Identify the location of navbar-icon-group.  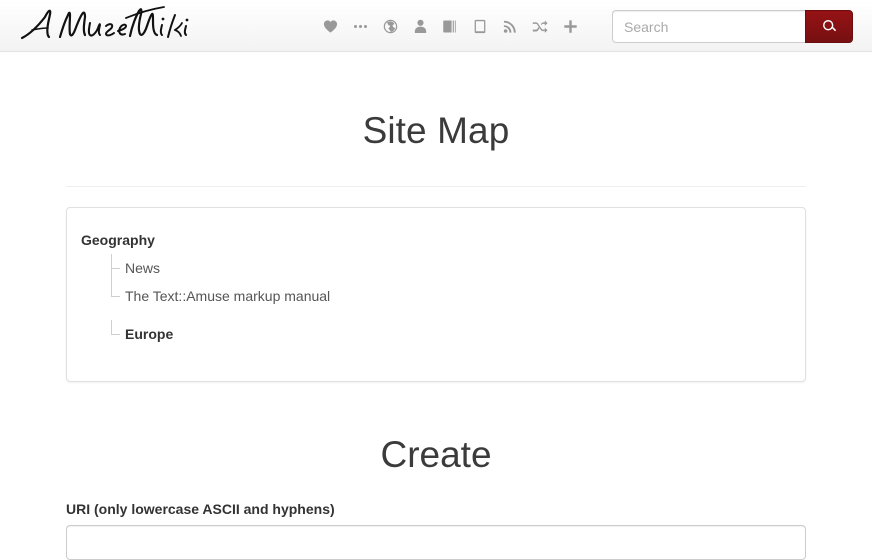
(450, 26).